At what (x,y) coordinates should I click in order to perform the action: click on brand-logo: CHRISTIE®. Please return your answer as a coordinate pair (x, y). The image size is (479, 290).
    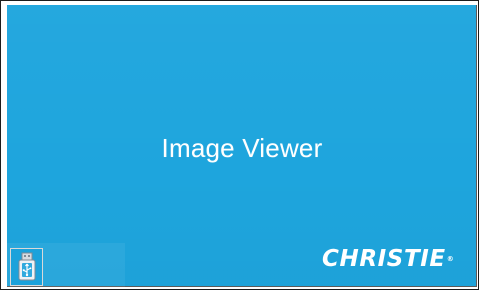
    Looking at the image, I should click on (394, 259).